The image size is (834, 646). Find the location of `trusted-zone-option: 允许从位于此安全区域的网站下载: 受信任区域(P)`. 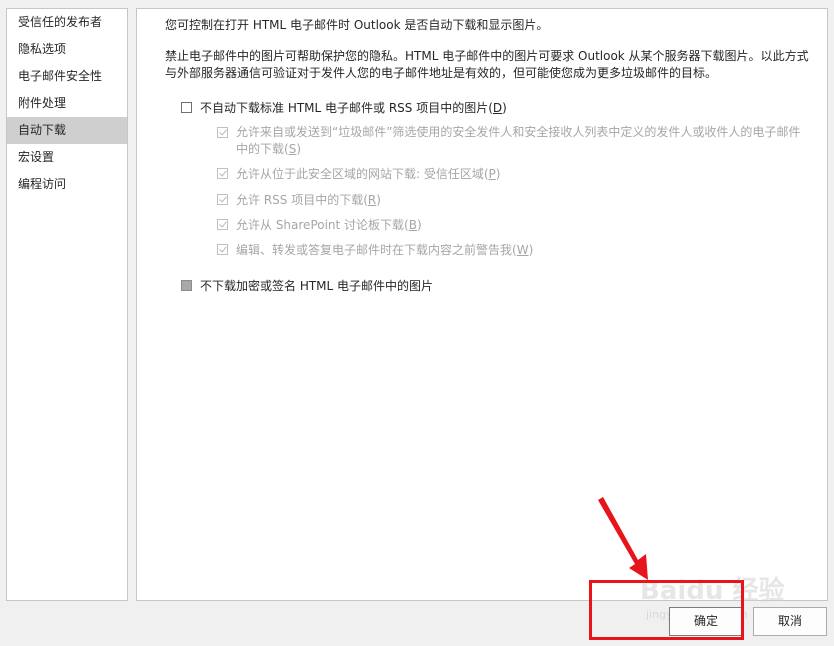

trusted-zone-option: 允许从位于此安全区域的网站下载: 受信任区域(P) is located at coordinates (358, 173).